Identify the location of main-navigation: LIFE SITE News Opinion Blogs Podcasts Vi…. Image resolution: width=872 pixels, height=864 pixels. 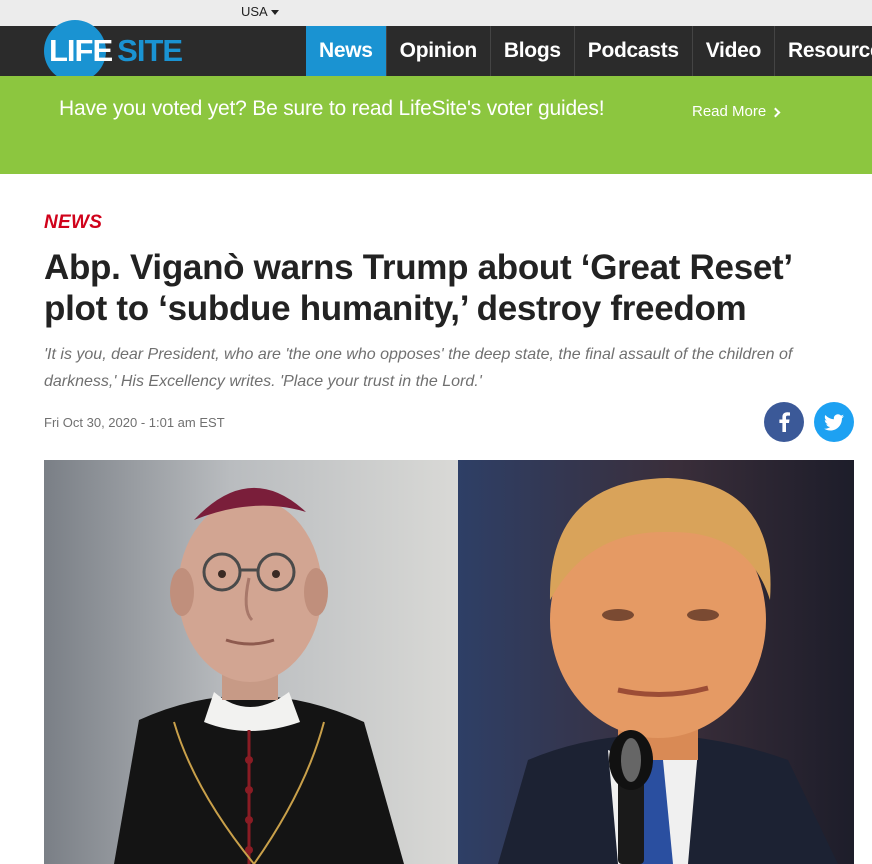
(436, 51).